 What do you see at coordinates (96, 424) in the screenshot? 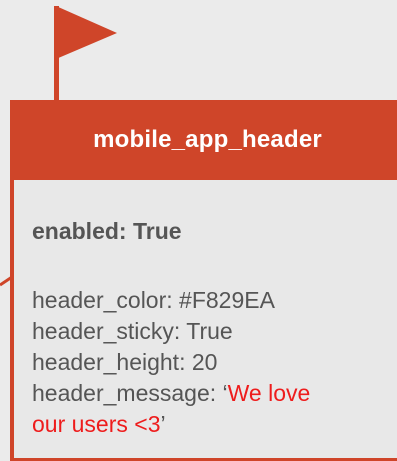
I see `header-message-value-part2: our users <3` at bounding box center [96, 424].